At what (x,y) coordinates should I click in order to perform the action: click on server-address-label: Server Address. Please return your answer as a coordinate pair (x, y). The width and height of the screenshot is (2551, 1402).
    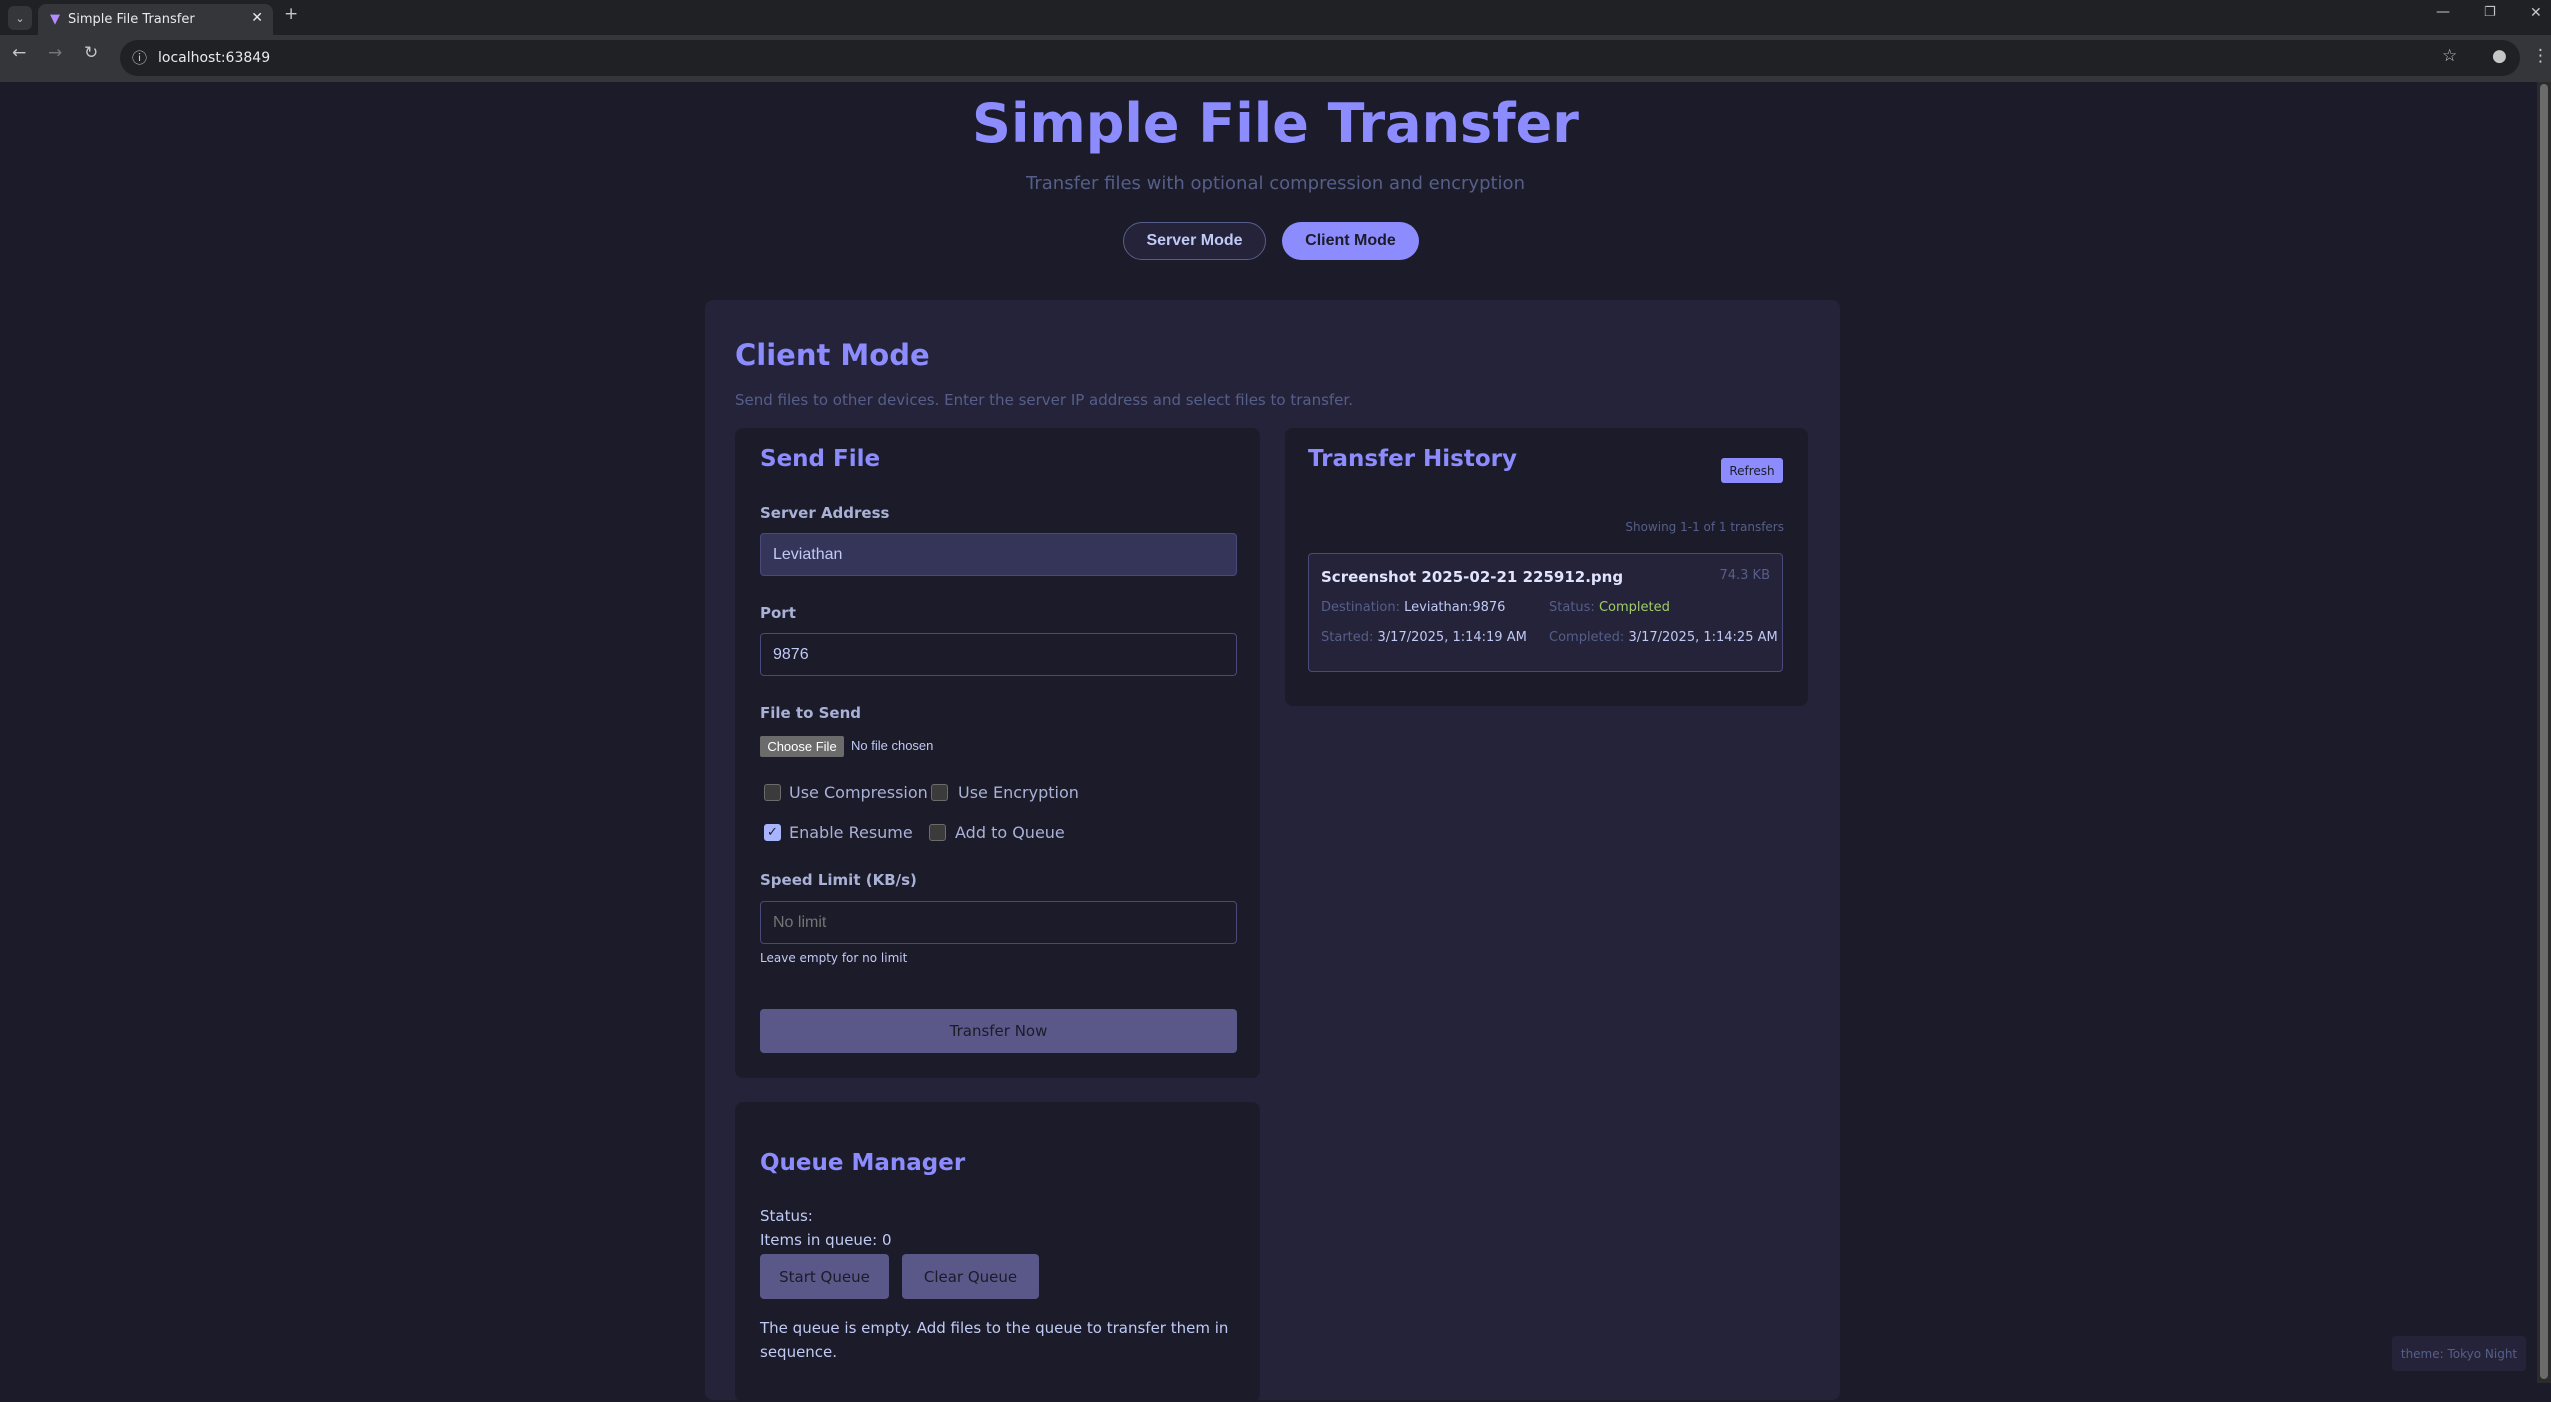
    Looking at the image, I should click on (825, 513).